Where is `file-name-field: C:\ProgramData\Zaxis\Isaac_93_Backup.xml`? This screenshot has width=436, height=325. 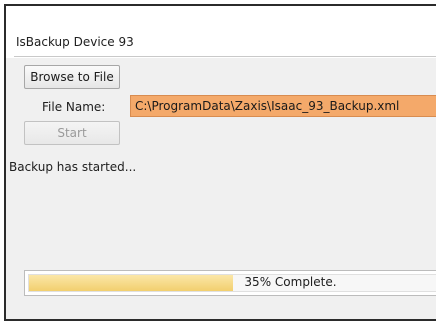 file-name-field: C:\ProgramData\Zaxis\Isaac_93_Backup.xml is located at coordinates (283, 106).